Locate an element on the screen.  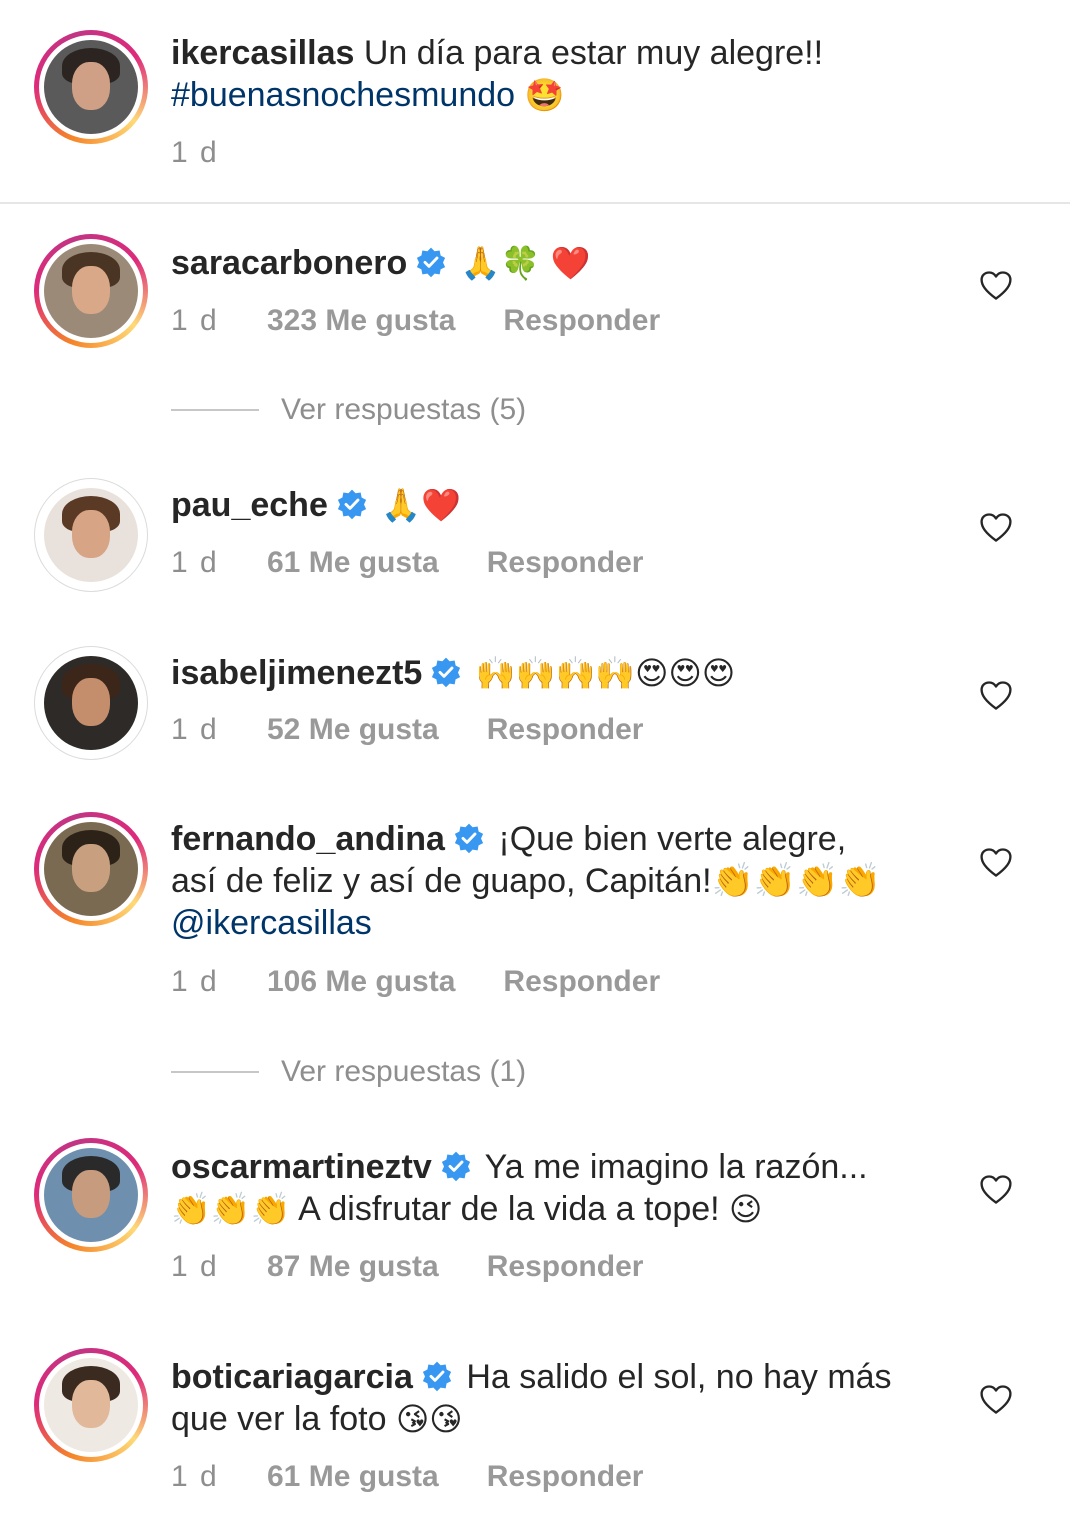
divider is located at coordinates (535, 203).